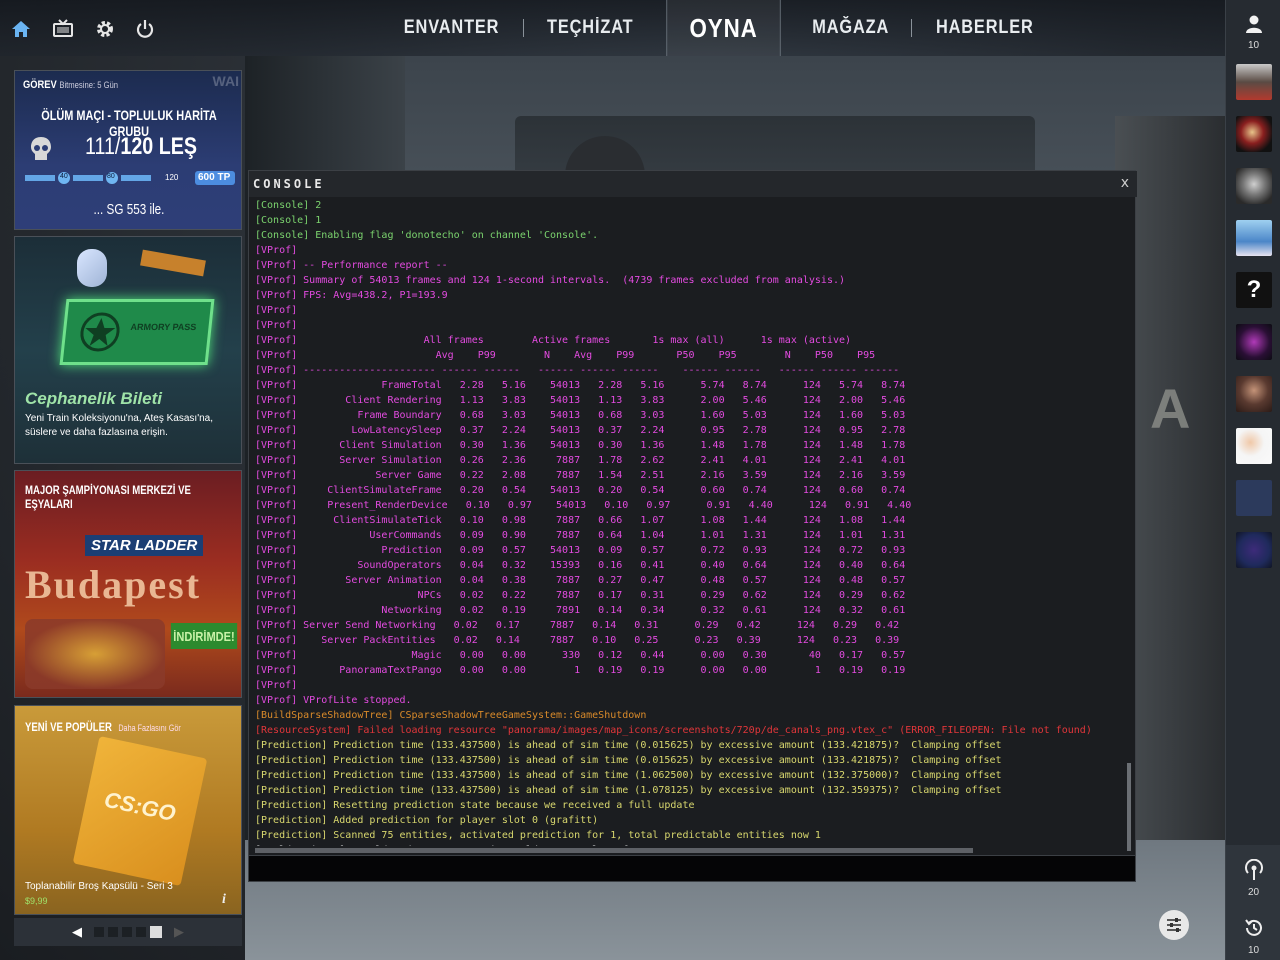  Describe the element at coordinates (692, 868) in the screenshot. I see `console-input` at that location.